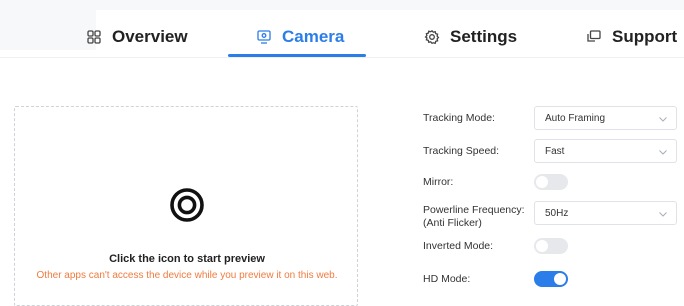 The image size is (684, 306). What do you see at coordinates (557, 213) in the screenshot?
I see `powerline-frequency-value: 50Hz` at bounding box center [557, 213].